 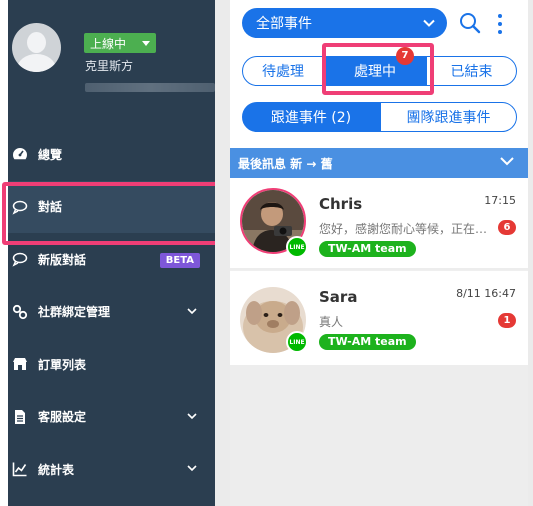 I want to click on message-time: 17:15, so click(x=500, y=200).